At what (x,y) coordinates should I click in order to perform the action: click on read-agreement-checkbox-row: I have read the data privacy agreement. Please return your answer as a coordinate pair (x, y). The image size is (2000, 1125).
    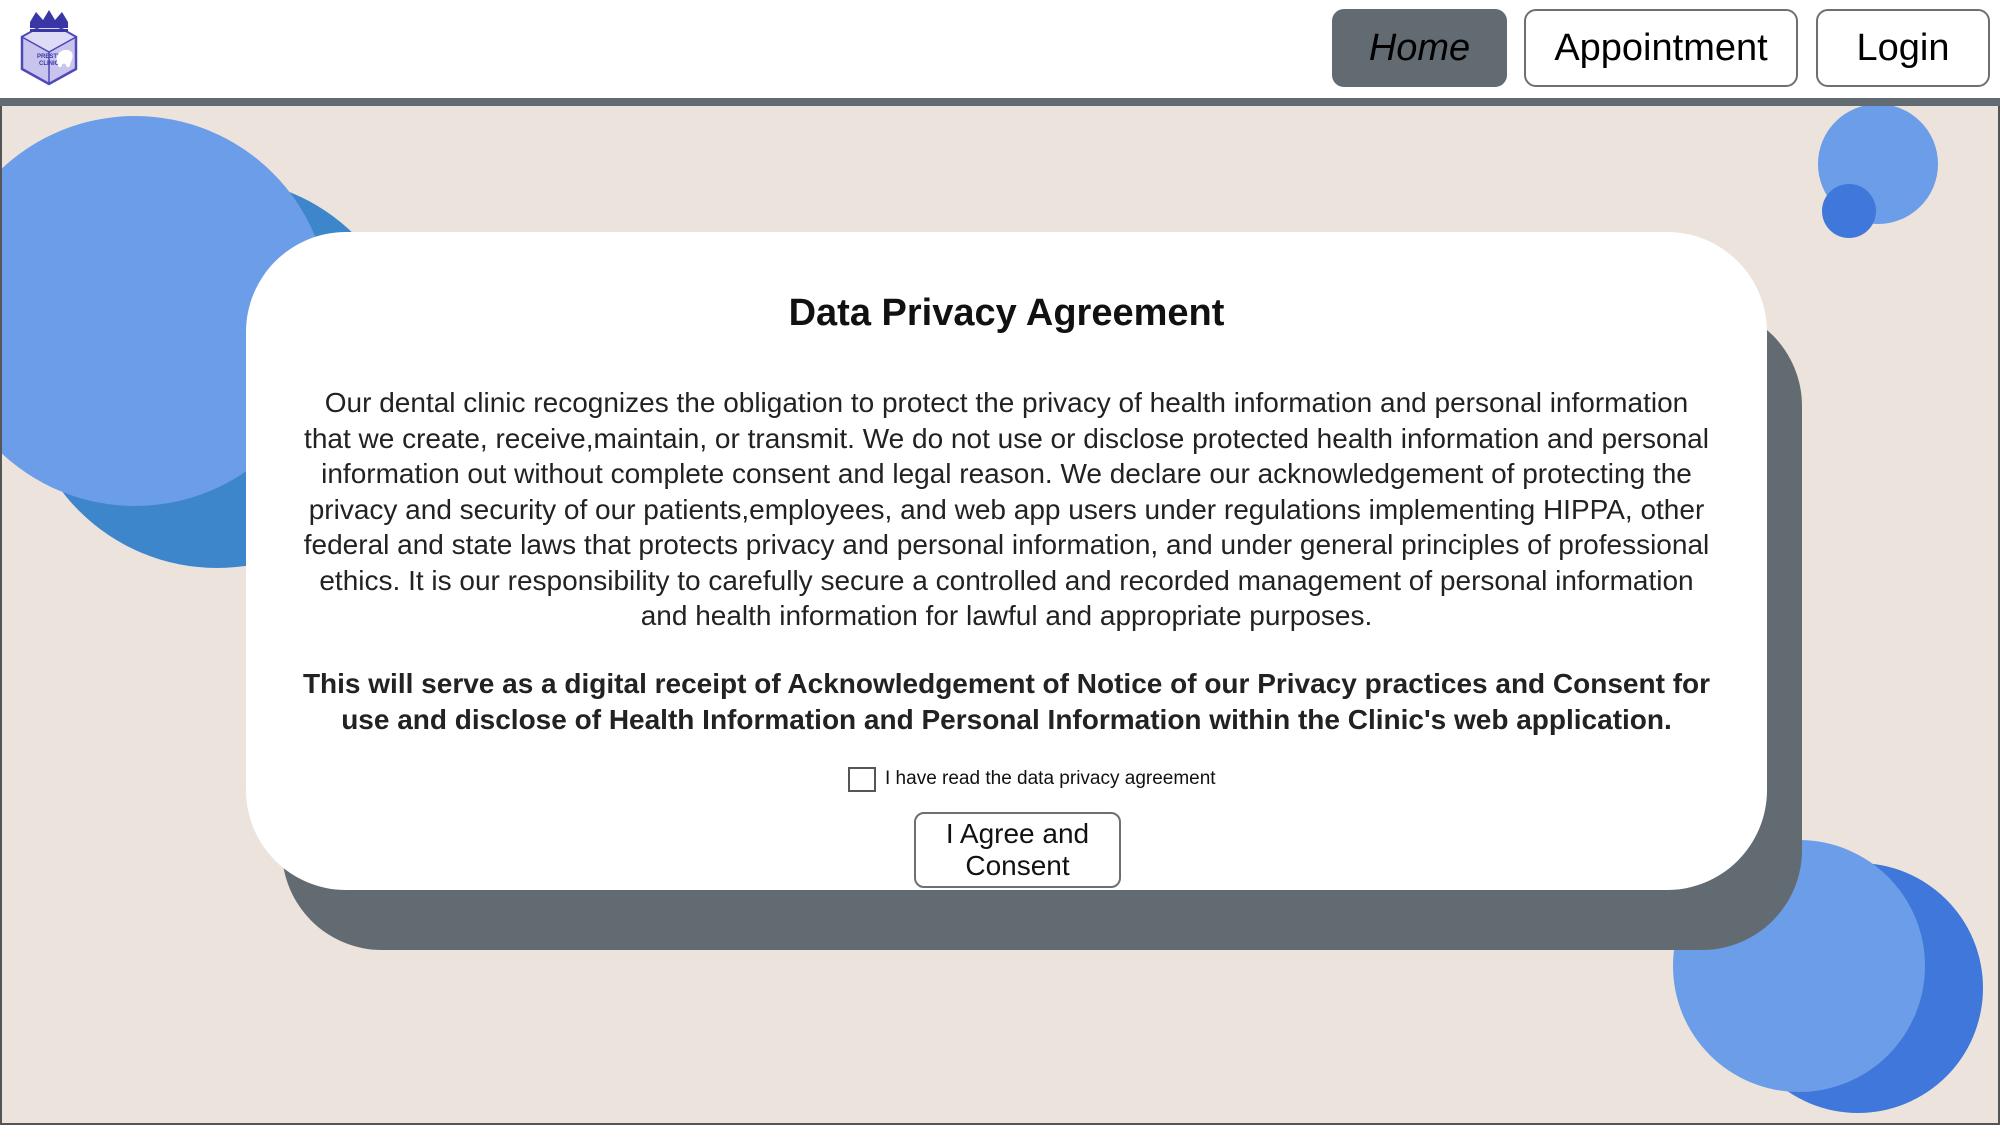
    Looking at the image, I should click on (1032, 779).